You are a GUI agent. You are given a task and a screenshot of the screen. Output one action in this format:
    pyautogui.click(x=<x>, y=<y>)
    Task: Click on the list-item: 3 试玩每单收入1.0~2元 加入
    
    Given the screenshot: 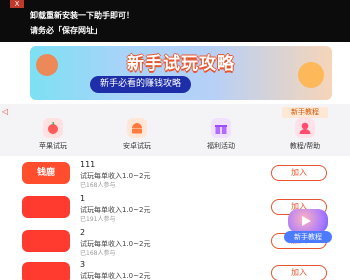 What is the action you would take?
    pyautogui.click(x=175, y=269)
    